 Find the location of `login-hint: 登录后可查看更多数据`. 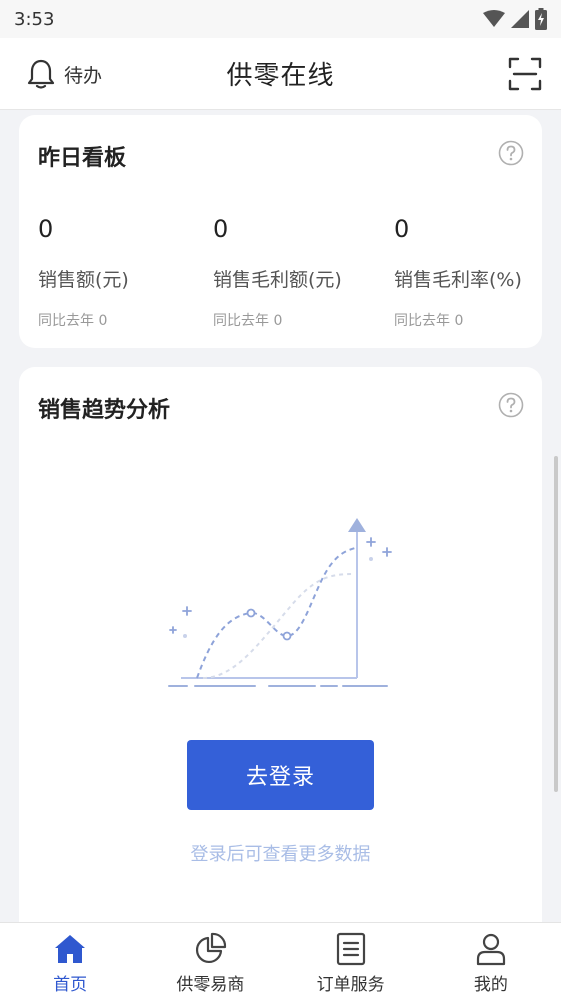

login-hint: 登录后可查看更多数据 is located at coordinates (280, 854).